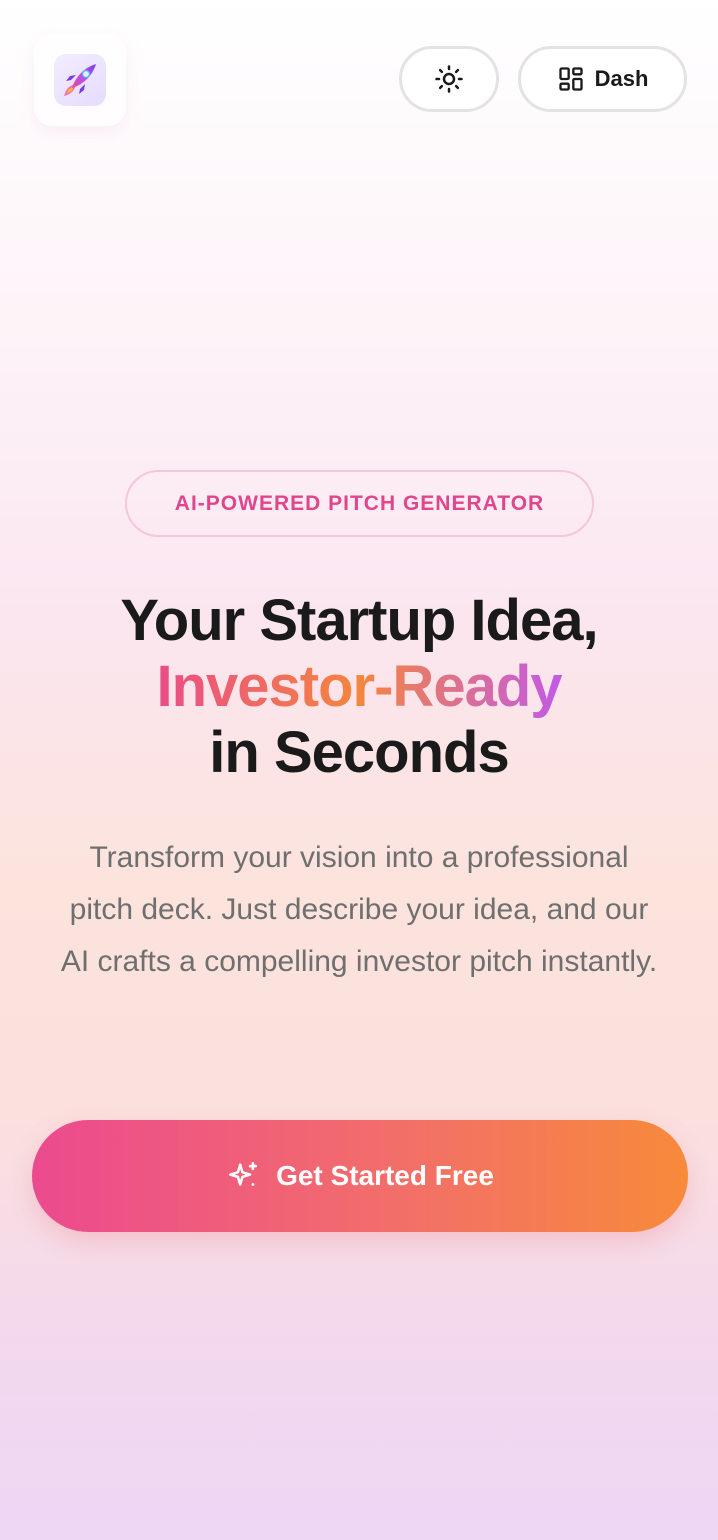 This screenshot has height=1540, width=718. I want to click on rocket-icon, so click(80, 80).